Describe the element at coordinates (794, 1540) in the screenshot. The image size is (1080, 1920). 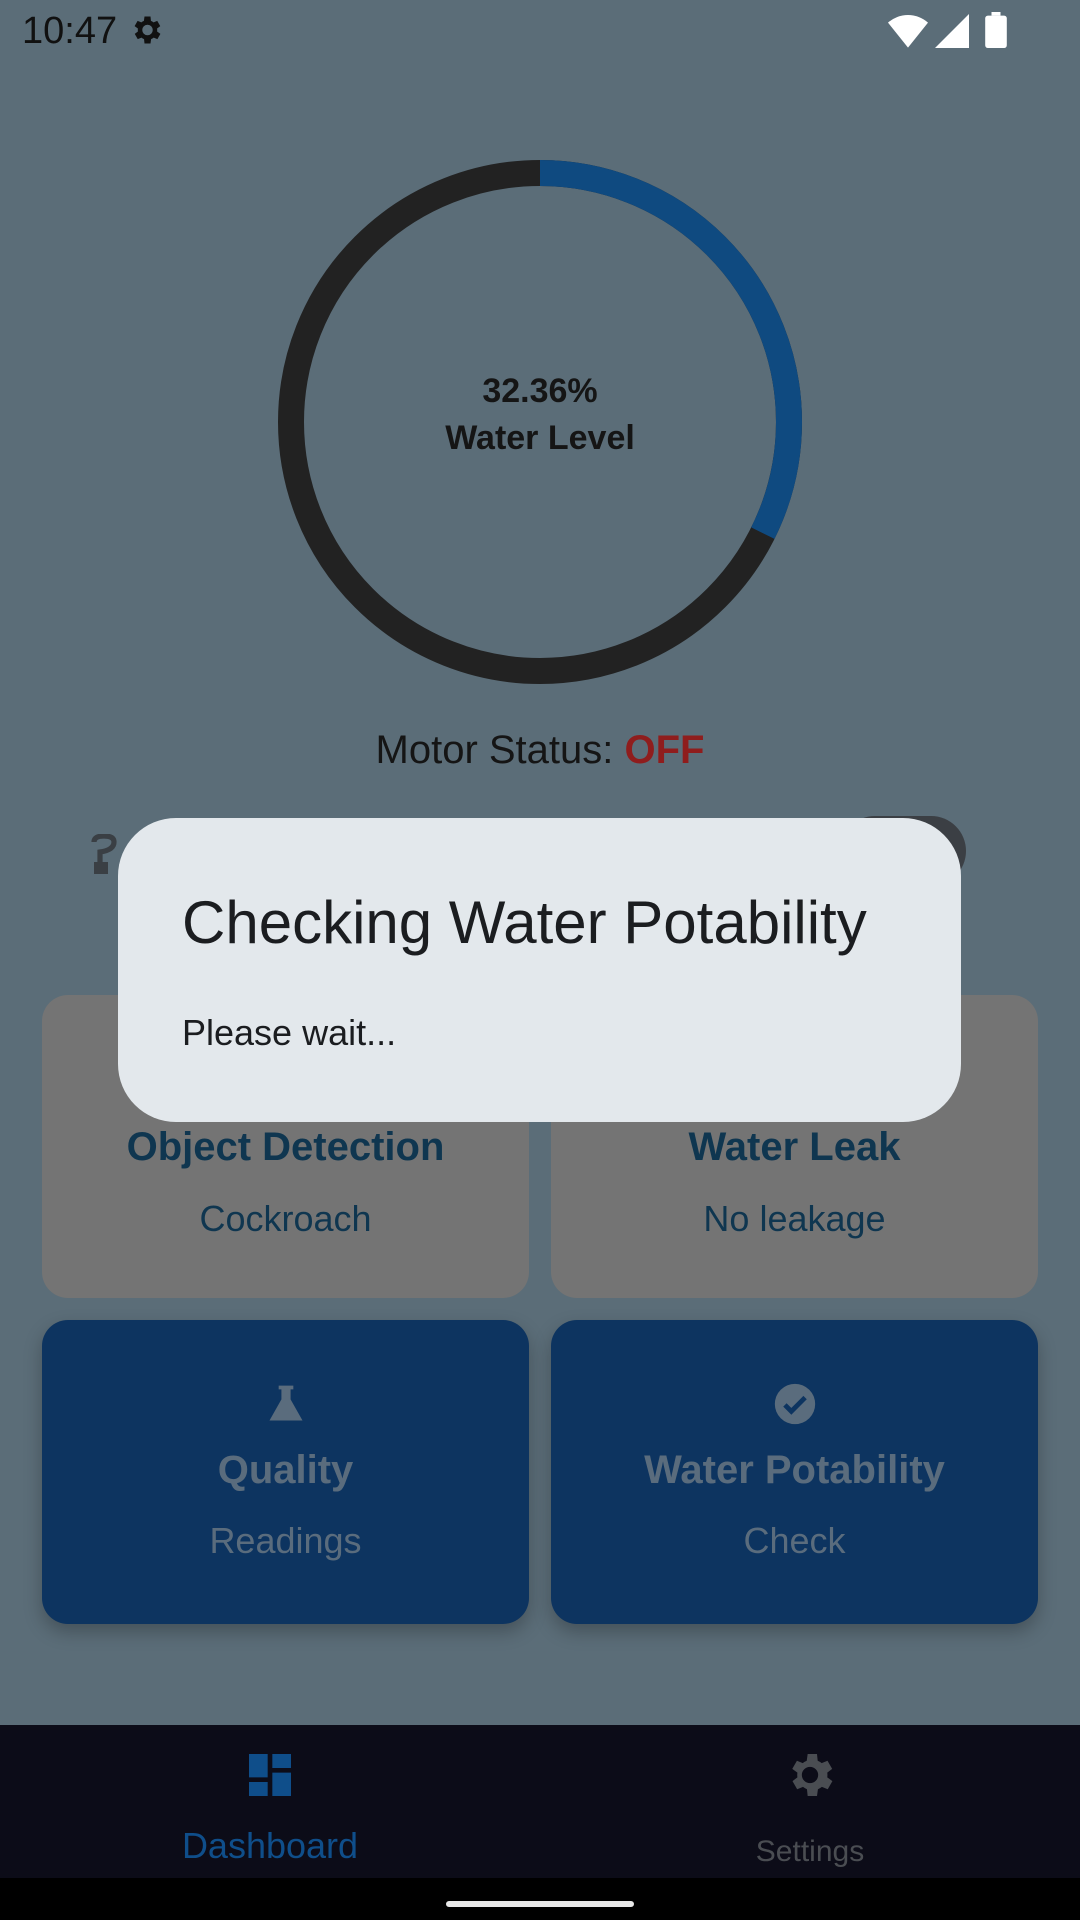
I see `potability-sub: Check` at that location.